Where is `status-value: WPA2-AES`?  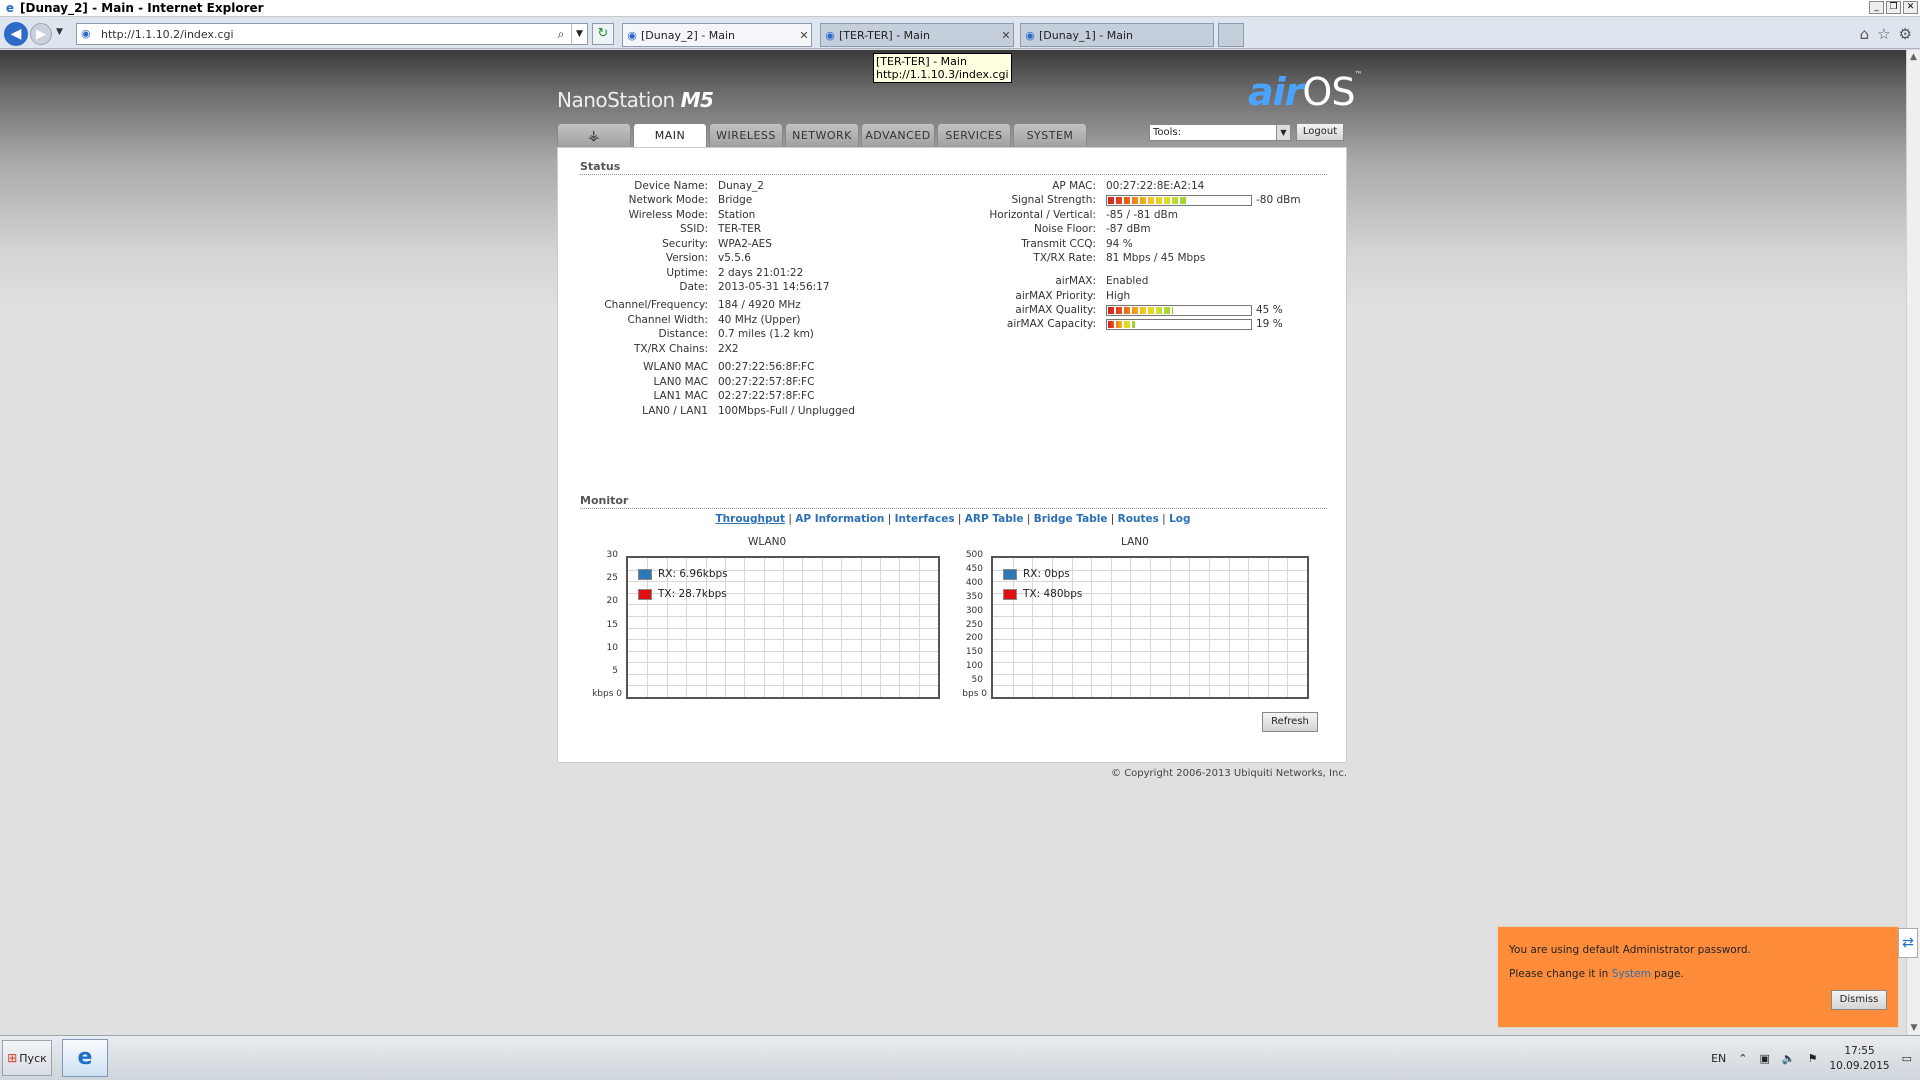 status-value: WPA2-AES is located at coordinates (745, 244).